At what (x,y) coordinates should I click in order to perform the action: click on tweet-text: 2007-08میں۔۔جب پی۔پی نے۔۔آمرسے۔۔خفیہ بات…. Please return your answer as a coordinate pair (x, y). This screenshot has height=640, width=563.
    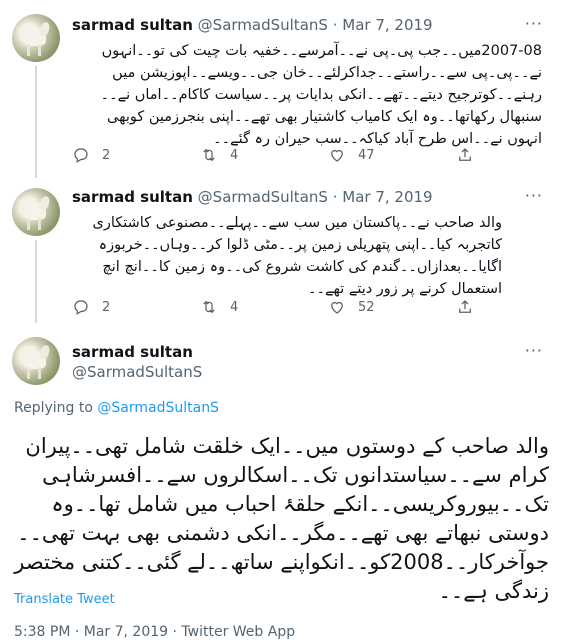
    Looking at the image, I should click on (321, 95).